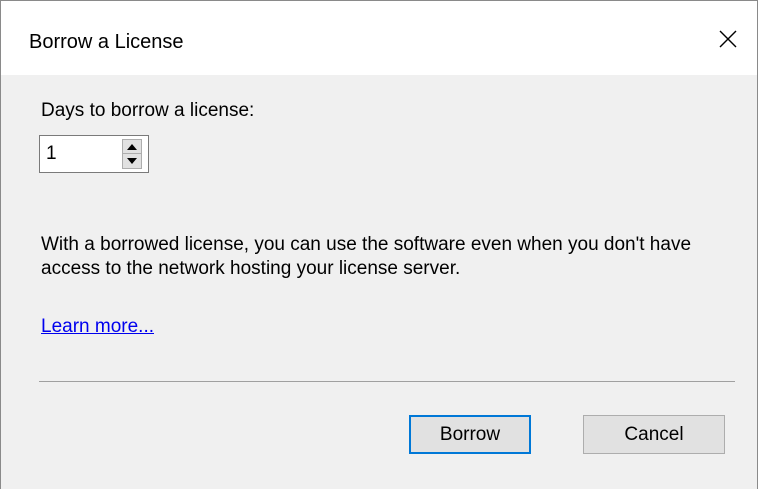  What do you see at coordinates (387, 381) in the screenshot?
I see `divider` at bounding box center [387, 381].